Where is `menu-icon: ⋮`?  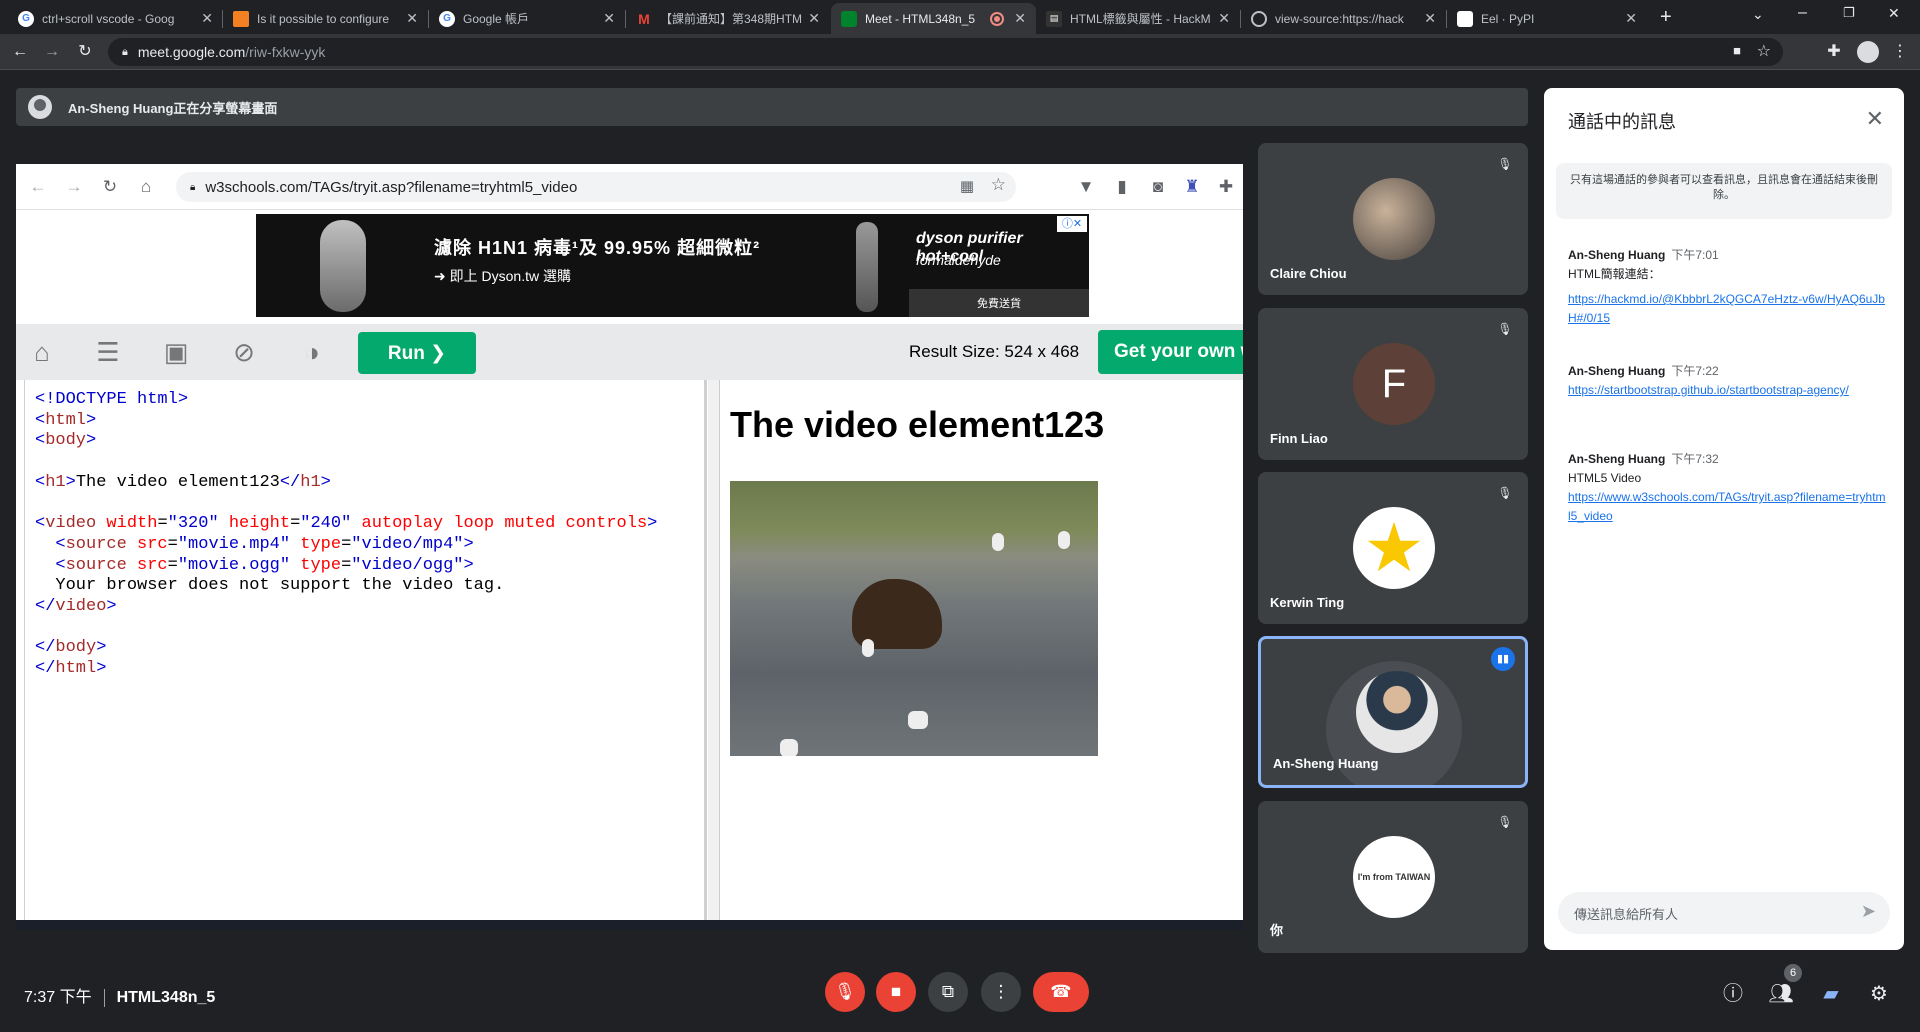
menu-icon: ⋮ is located at coordinates (1900, 52).